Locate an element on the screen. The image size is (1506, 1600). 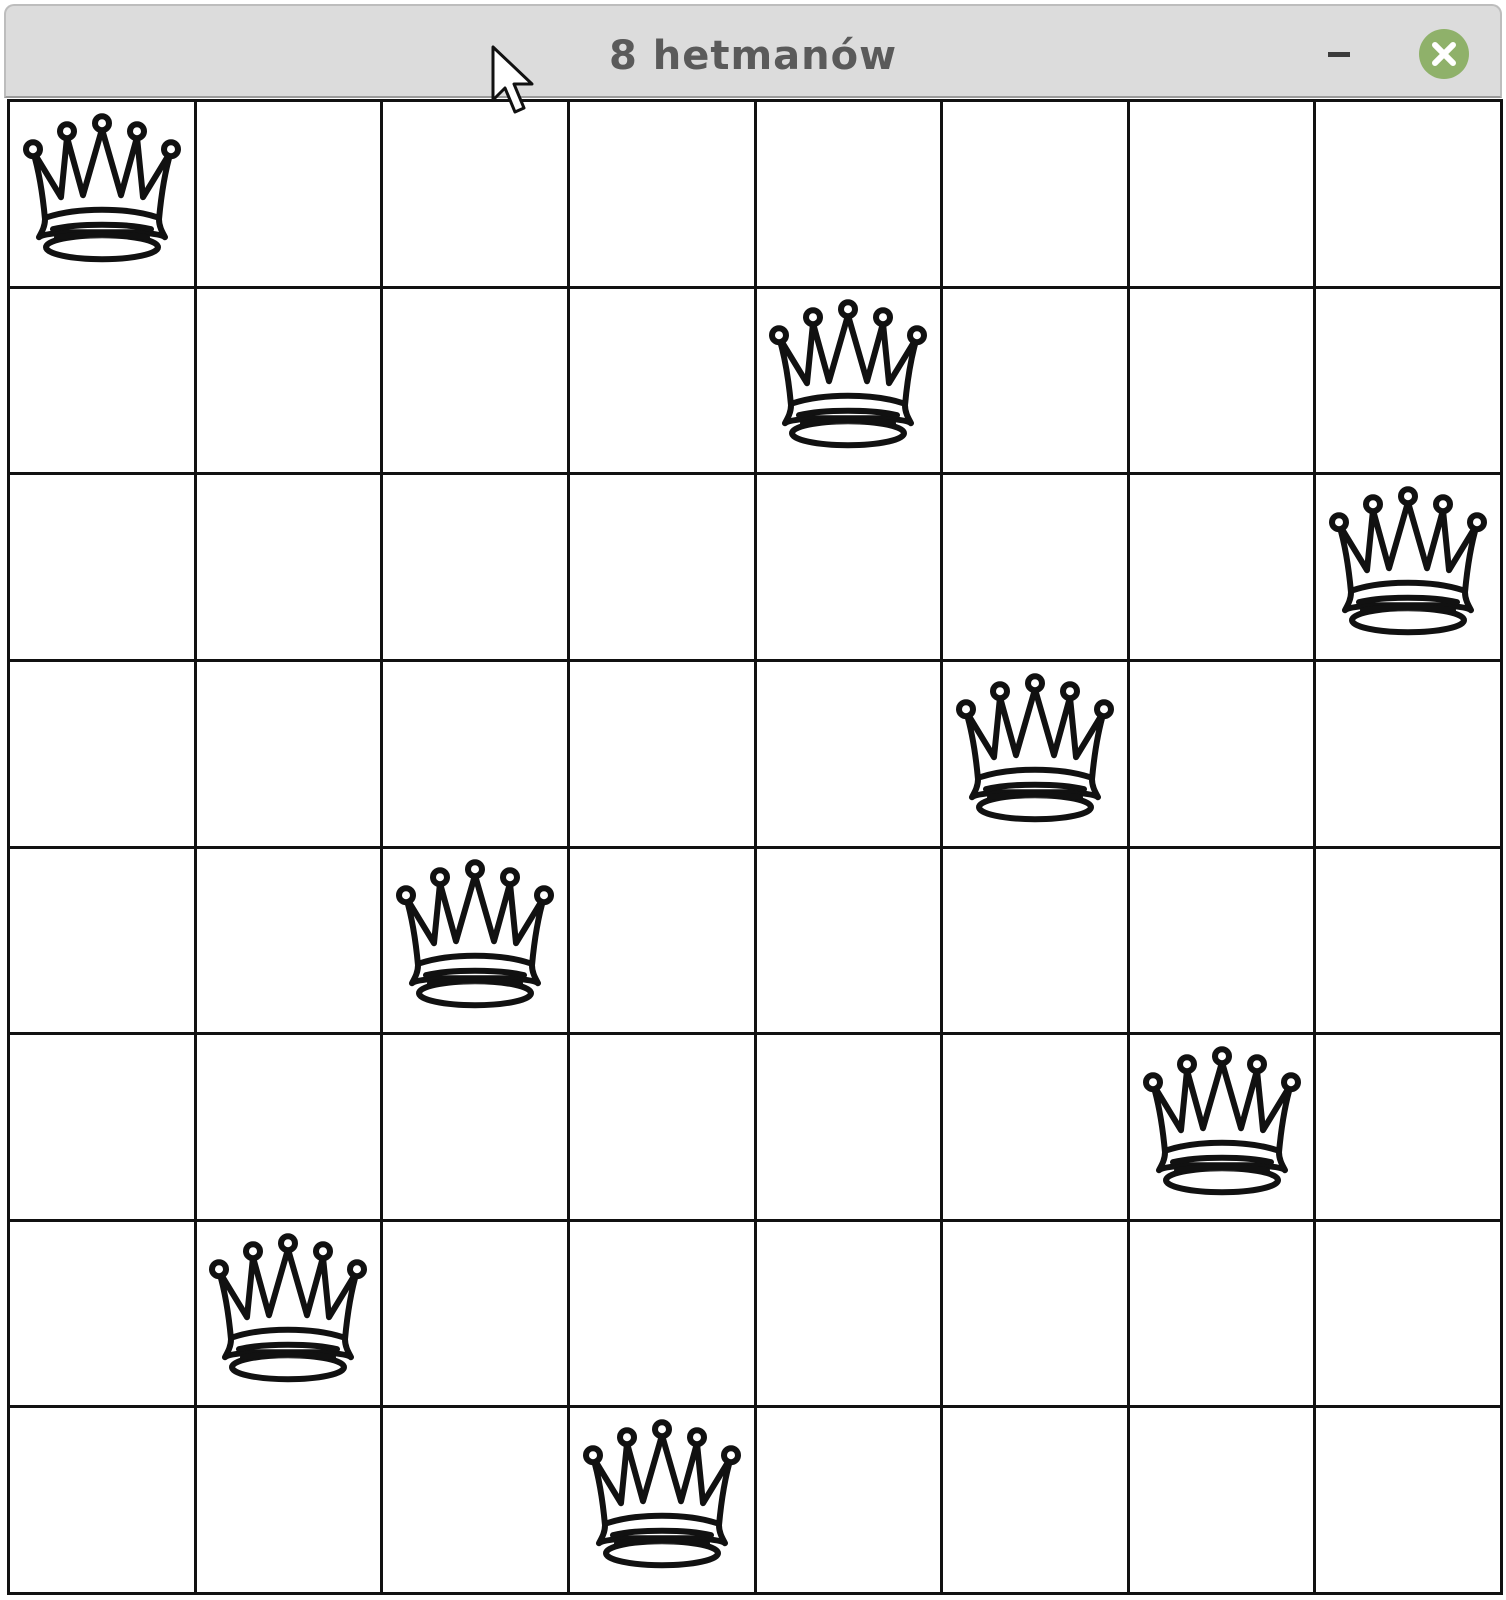
minimize-button is located at coordinates (1341, 54).